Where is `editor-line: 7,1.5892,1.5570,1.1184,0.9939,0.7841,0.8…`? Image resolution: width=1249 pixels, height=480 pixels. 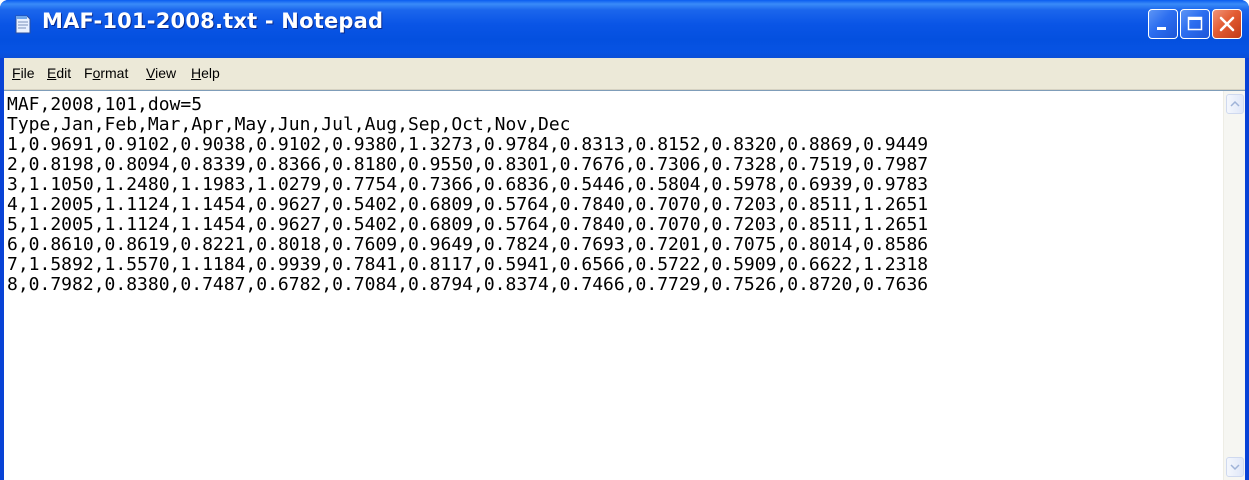 editor-line: 7,1.5892,1.5570,1.1184,0.9939,0.7841,0.8… is located at coordinates (468, 264).